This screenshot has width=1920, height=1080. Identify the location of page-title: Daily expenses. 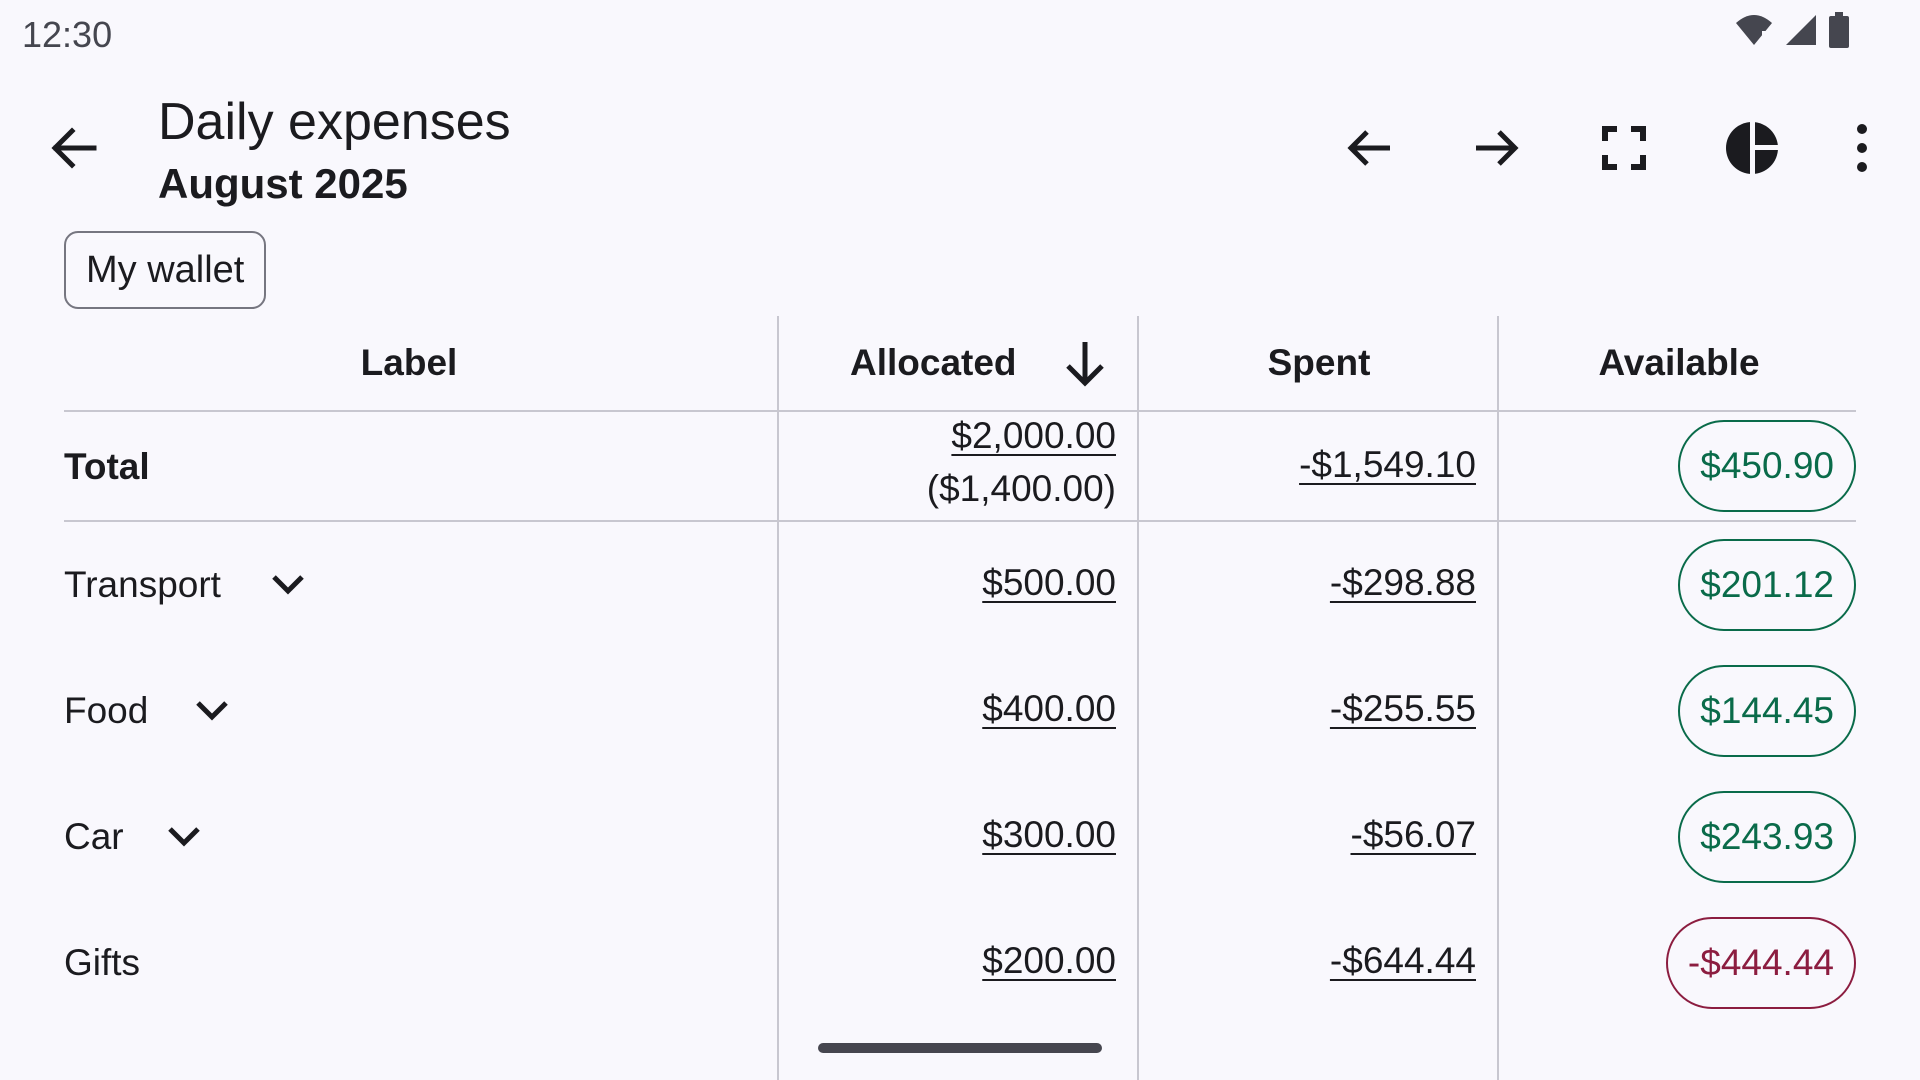
(334, 122).